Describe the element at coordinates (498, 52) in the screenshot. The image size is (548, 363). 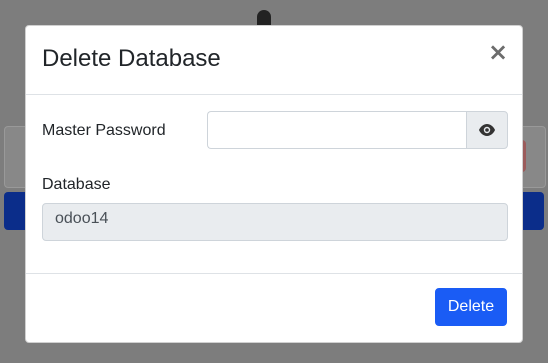
I see `close-button: ×` at that location.